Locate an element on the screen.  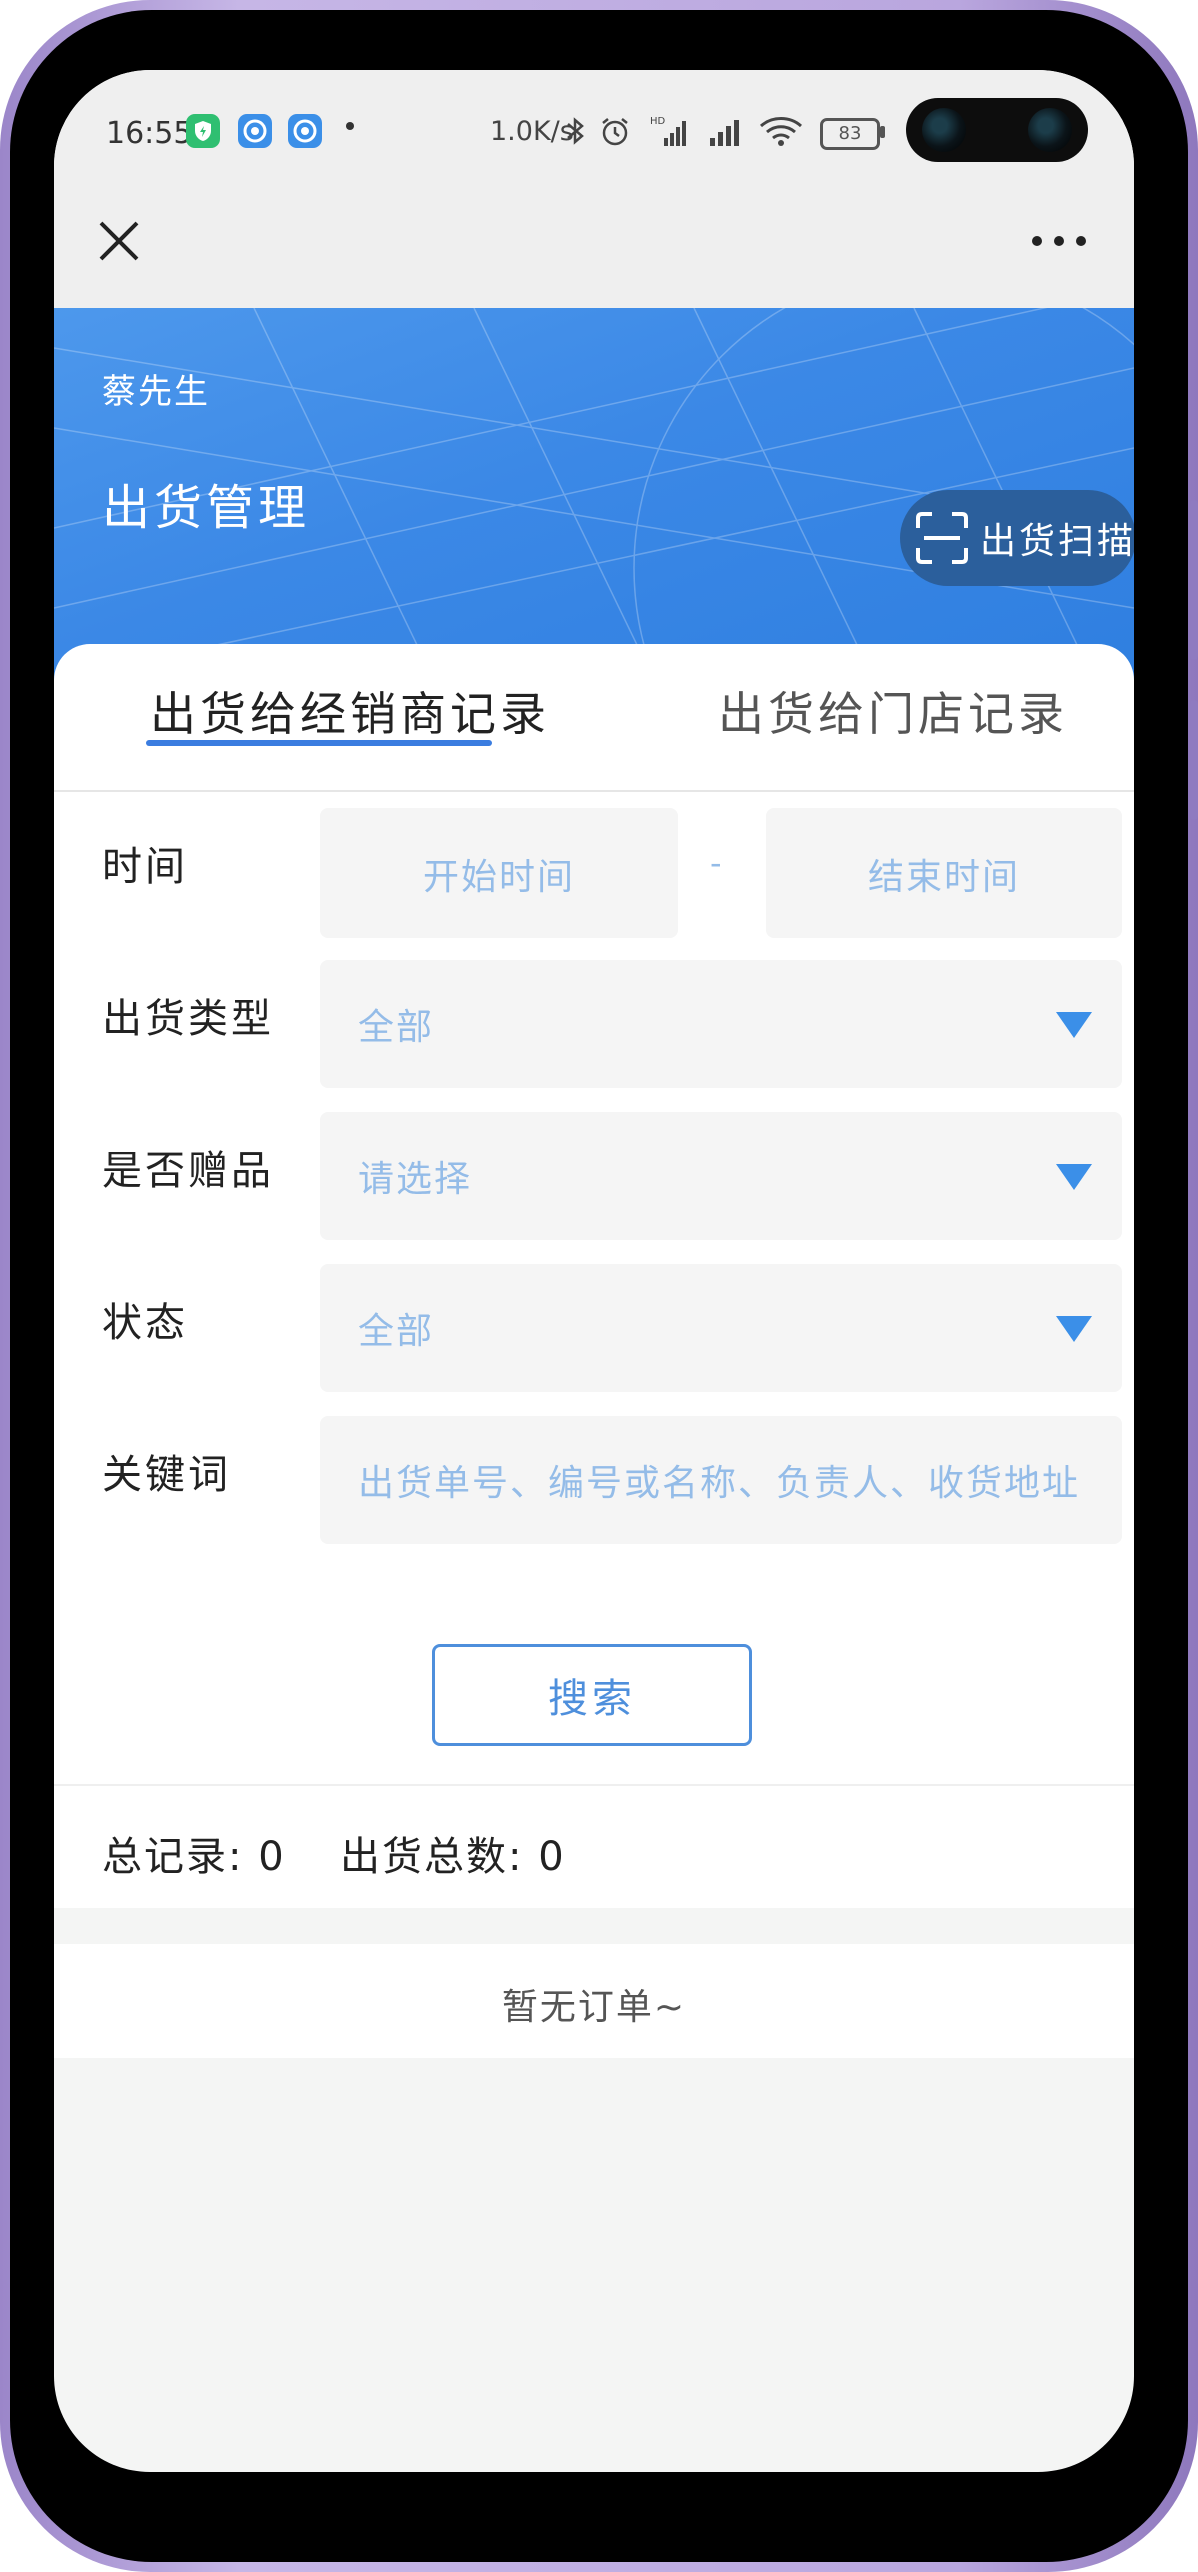
empty-state: 暂无订单~ is located at coordinates (594, 2001).